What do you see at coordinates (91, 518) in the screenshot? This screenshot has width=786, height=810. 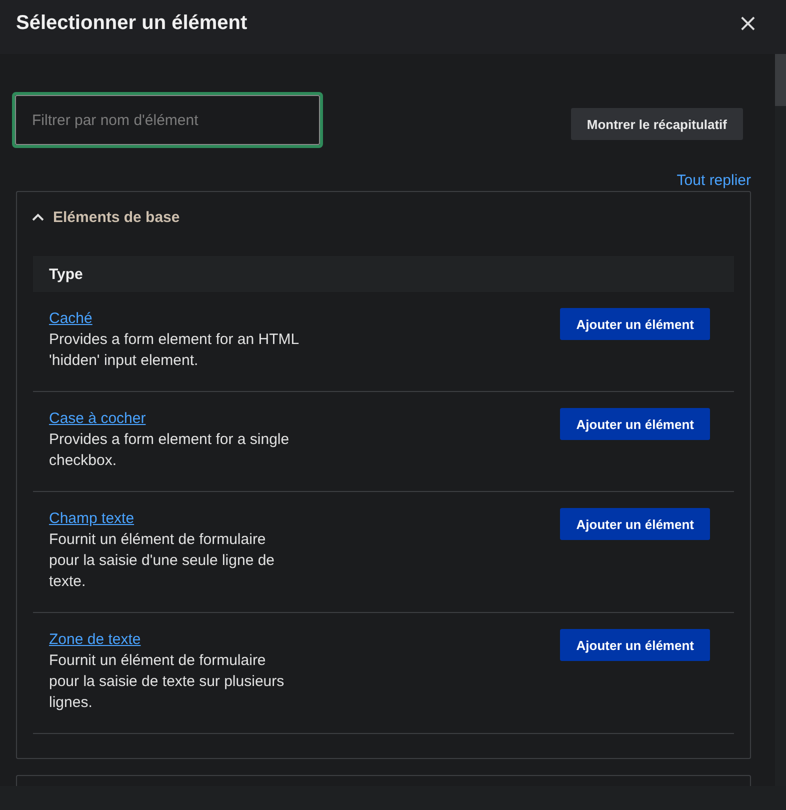 I see `element-link: Champ texte` at bounding box center [91, 518].